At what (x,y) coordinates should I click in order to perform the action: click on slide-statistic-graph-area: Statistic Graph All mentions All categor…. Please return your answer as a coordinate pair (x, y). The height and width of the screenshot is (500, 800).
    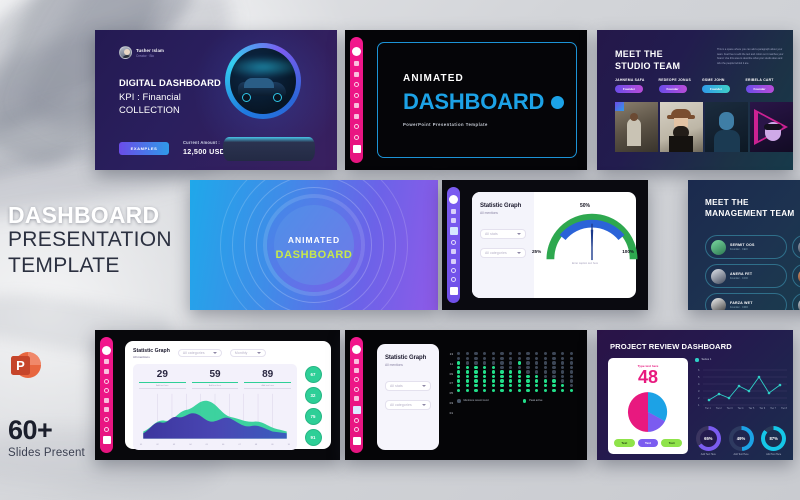
    Looking at the image, I should click on (217, 395).